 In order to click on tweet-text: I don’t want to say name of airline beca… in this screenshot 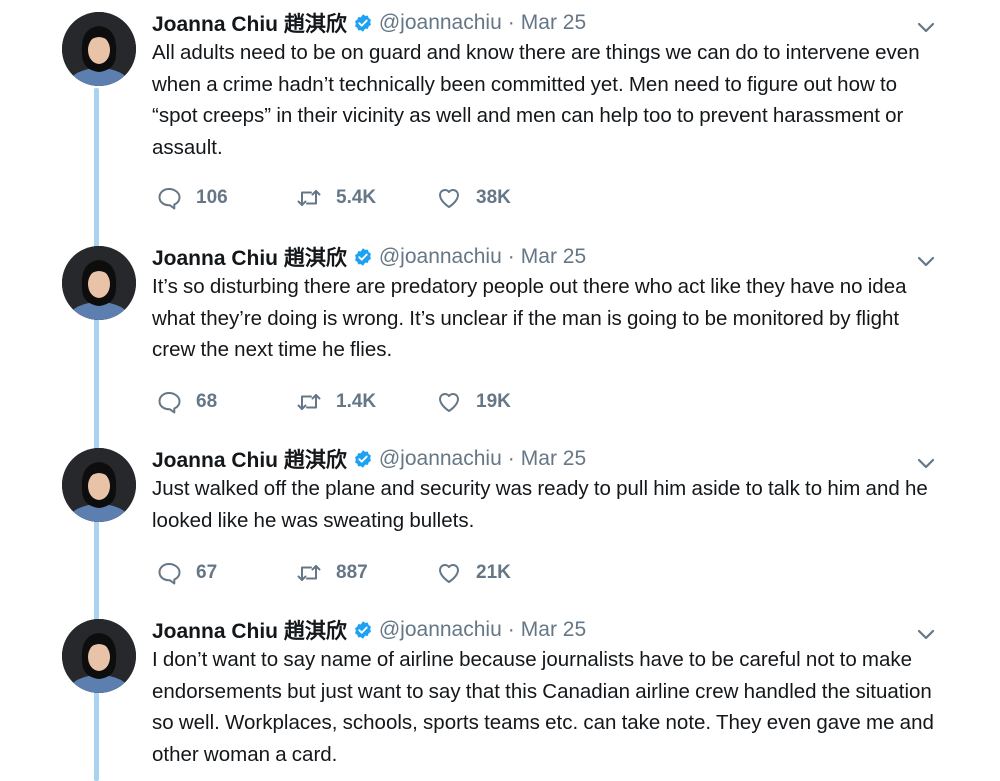, I will do `click(543, 707)`.